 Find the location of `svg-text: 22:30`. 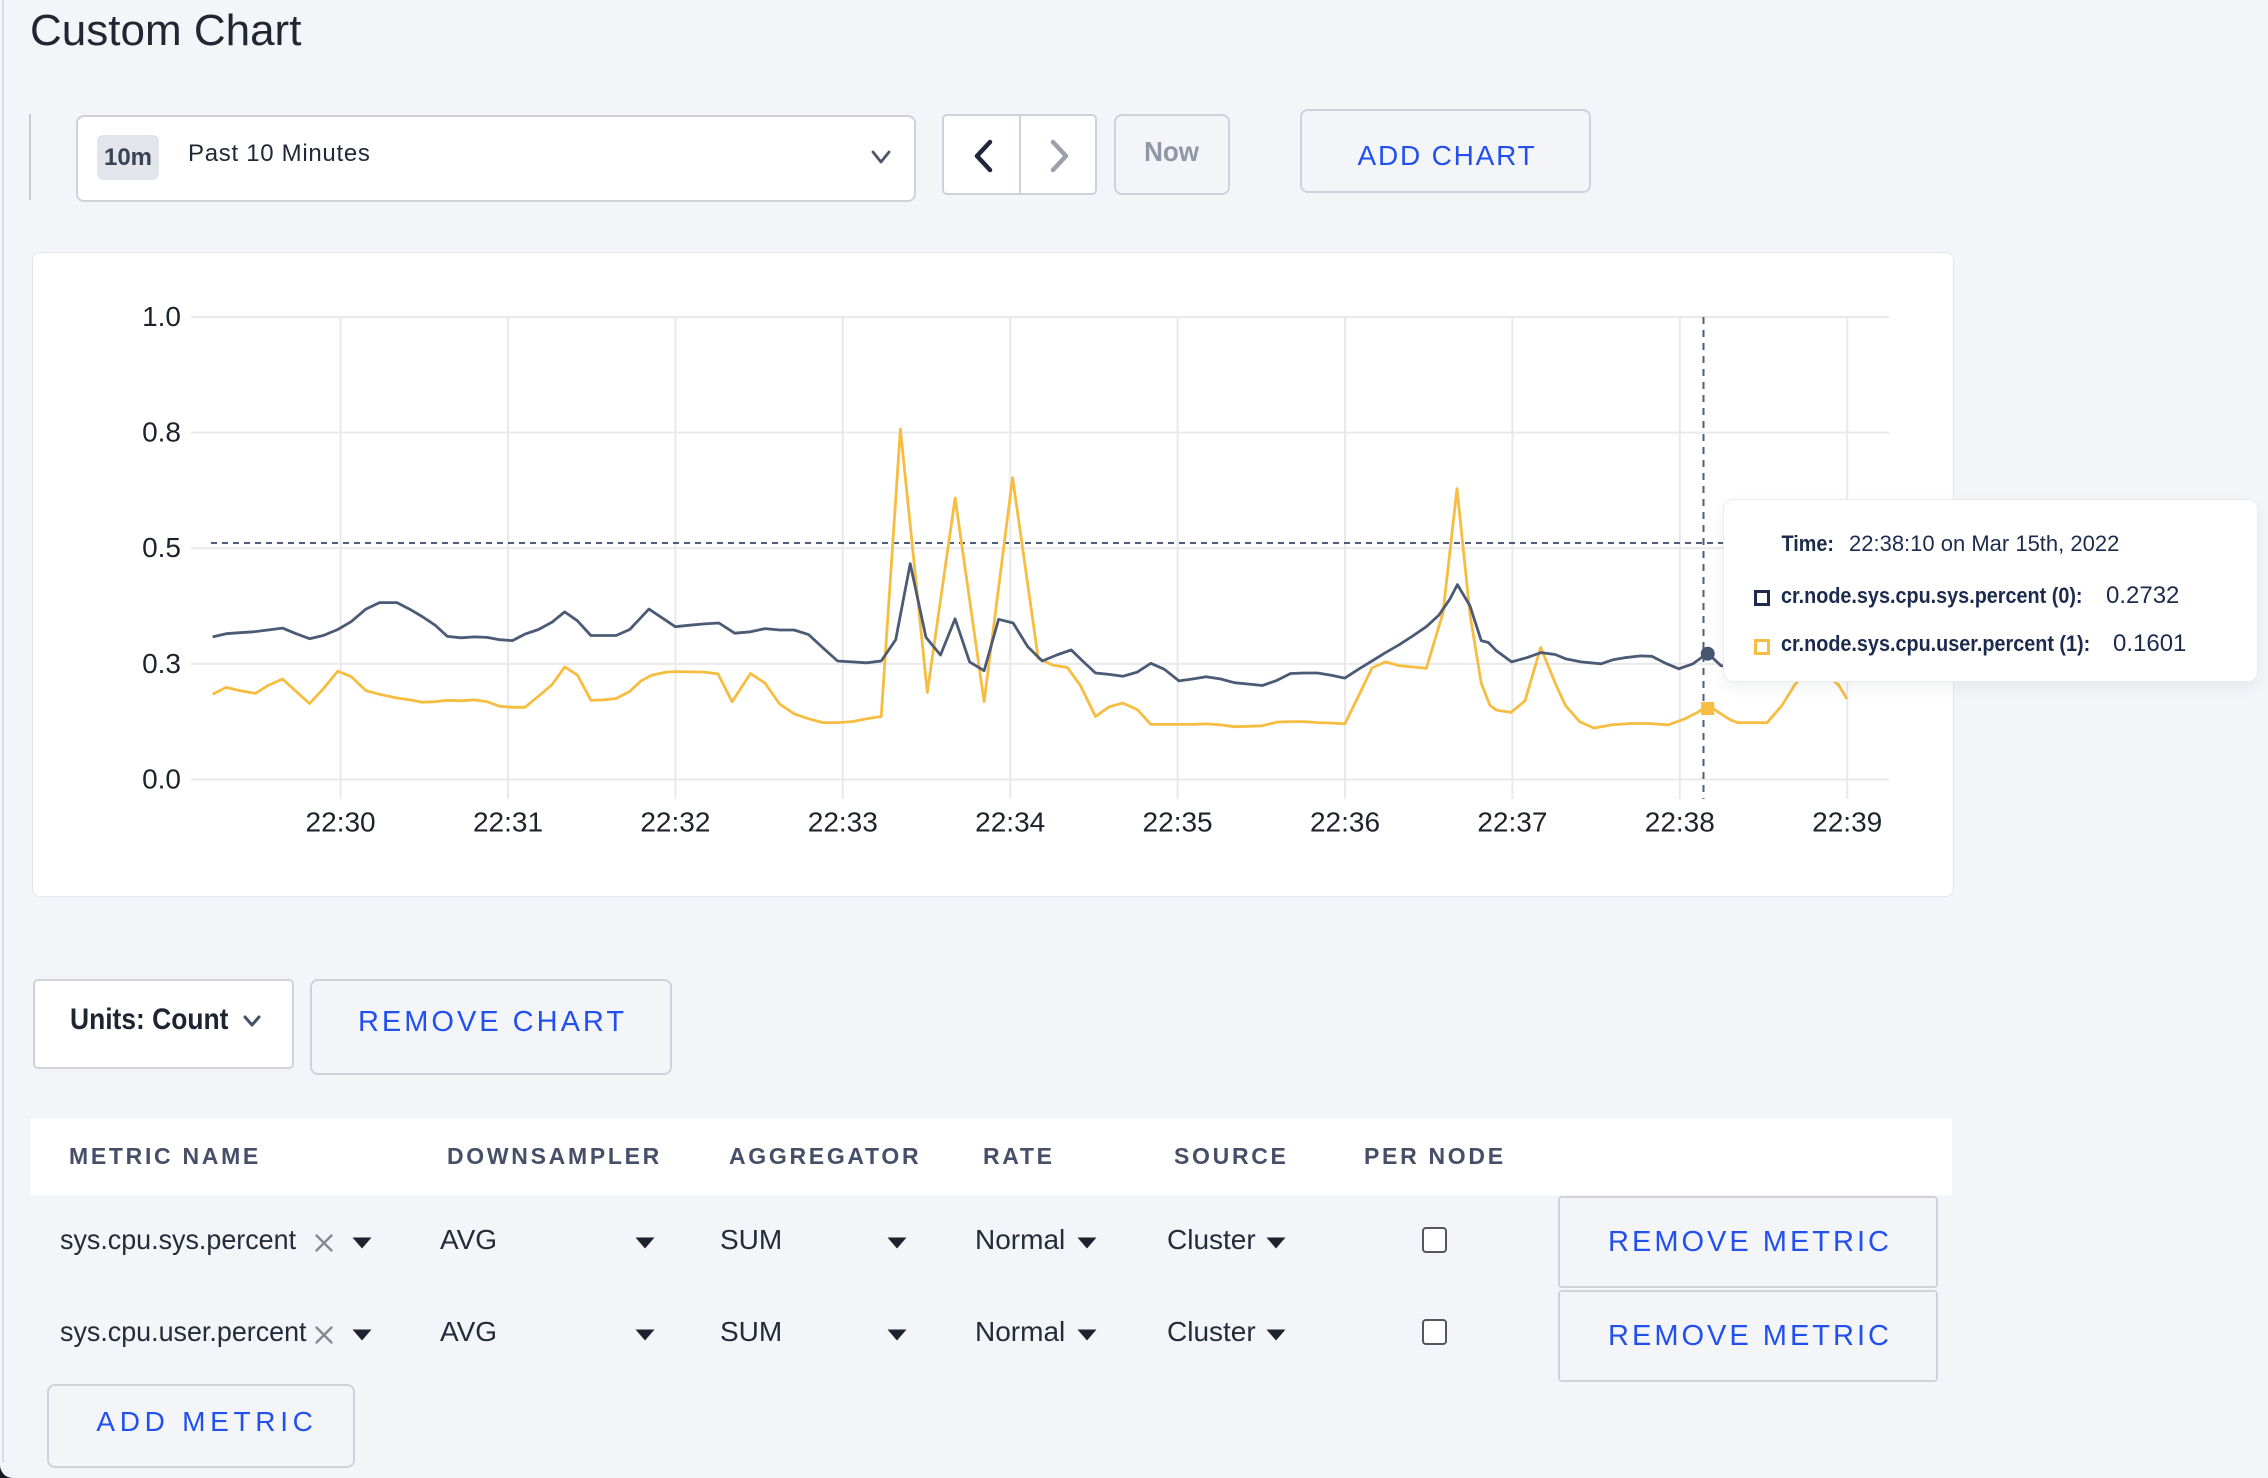

svg-text: 22:30 is located at coordinates (341, 822).